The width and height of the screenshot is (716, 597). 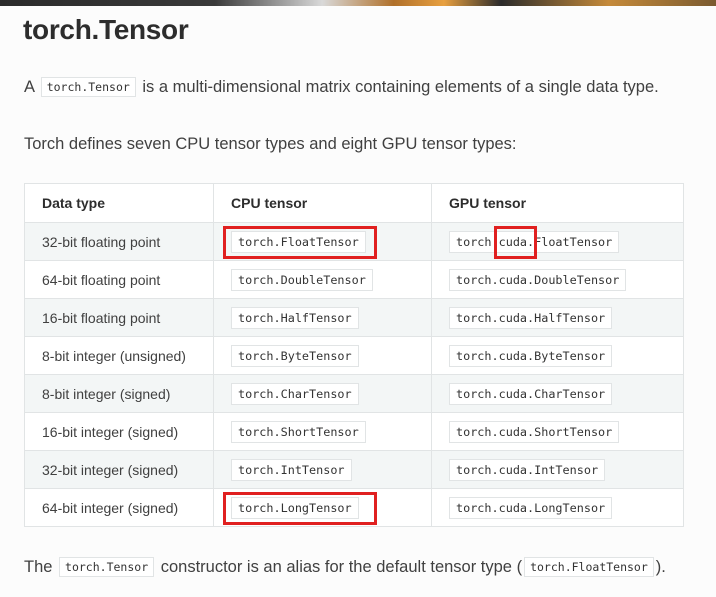 What do you see at coordinates (107, 567) in the screenshot?
I see `footer-code-tensor: torch.Tensor` at bounding box center [107, 567].